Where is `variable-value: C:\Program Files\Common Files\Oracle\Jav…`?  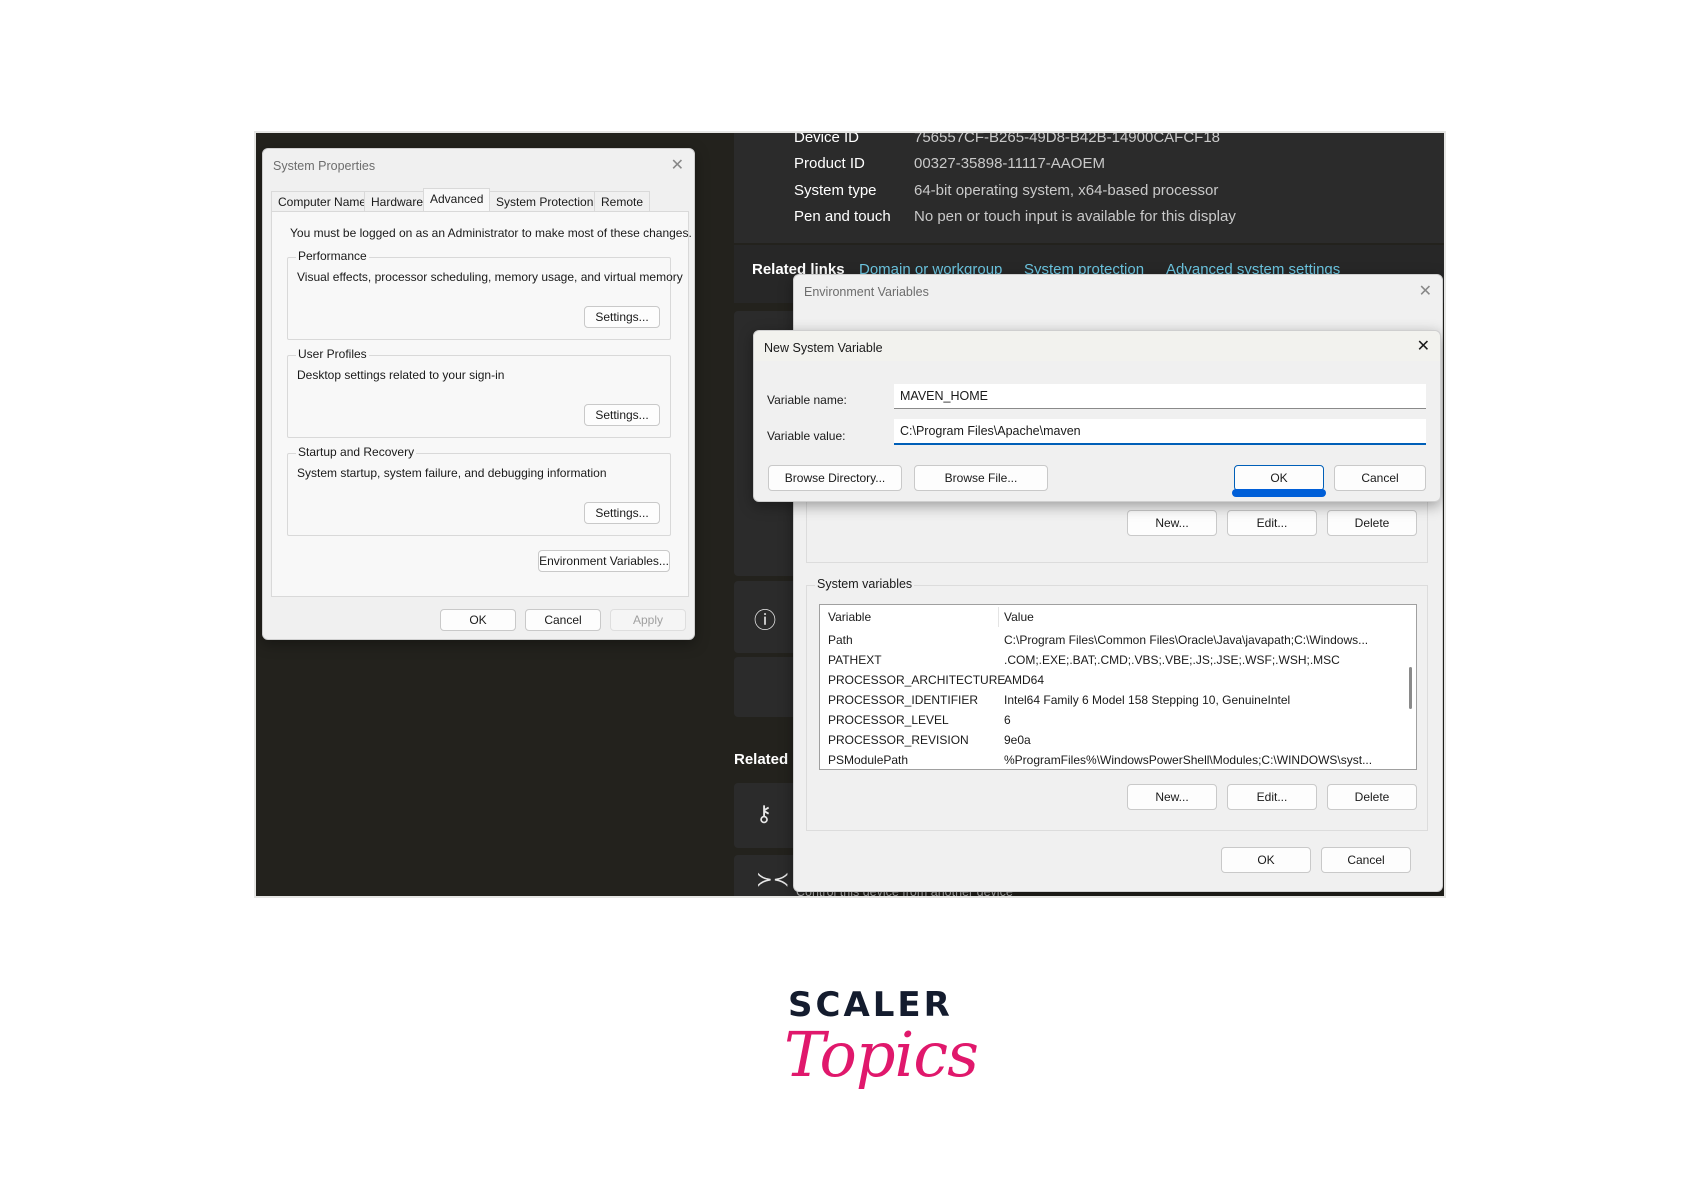
variable-value: C:\Program Files\Common Files\Oracle\Jav… is located at coordinates (1186, 640).